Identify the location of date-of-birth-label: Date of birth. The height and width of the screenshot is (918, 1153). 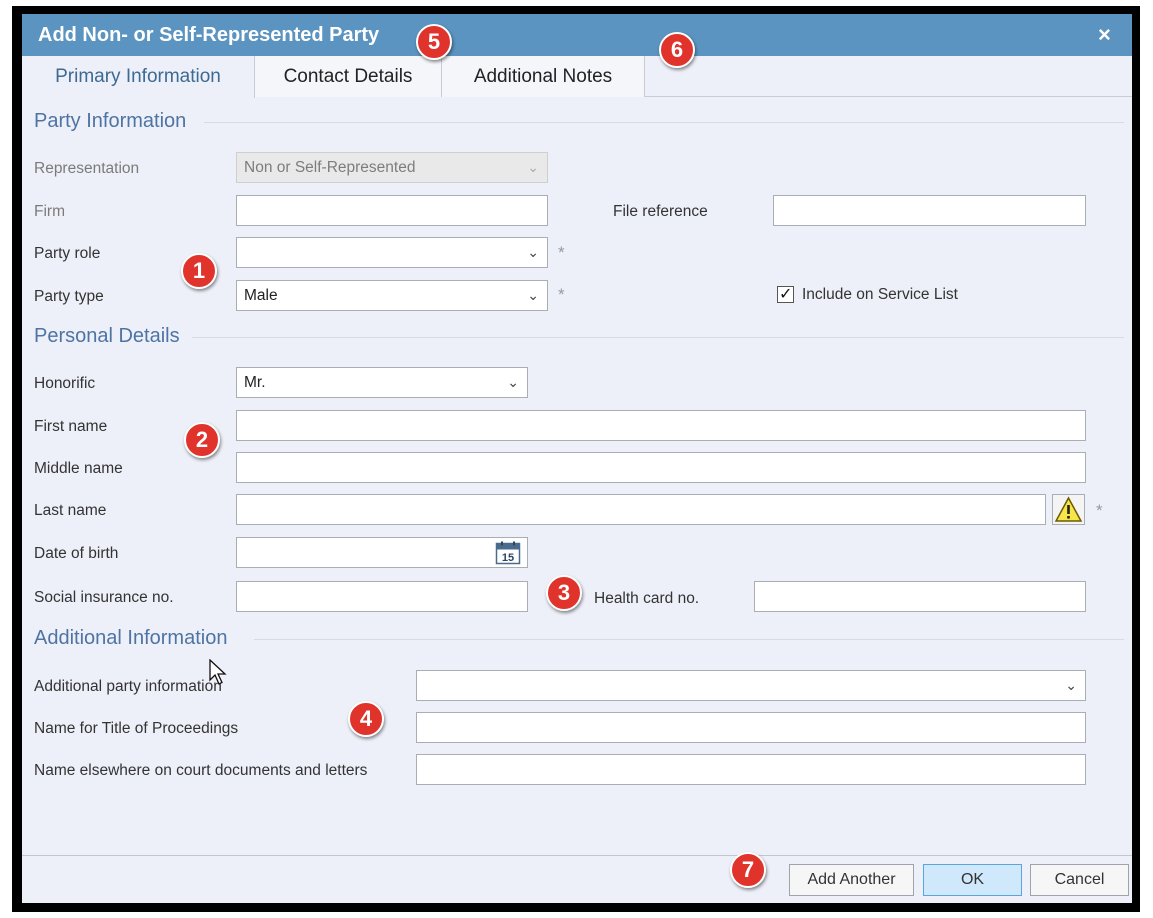
(76, 553).